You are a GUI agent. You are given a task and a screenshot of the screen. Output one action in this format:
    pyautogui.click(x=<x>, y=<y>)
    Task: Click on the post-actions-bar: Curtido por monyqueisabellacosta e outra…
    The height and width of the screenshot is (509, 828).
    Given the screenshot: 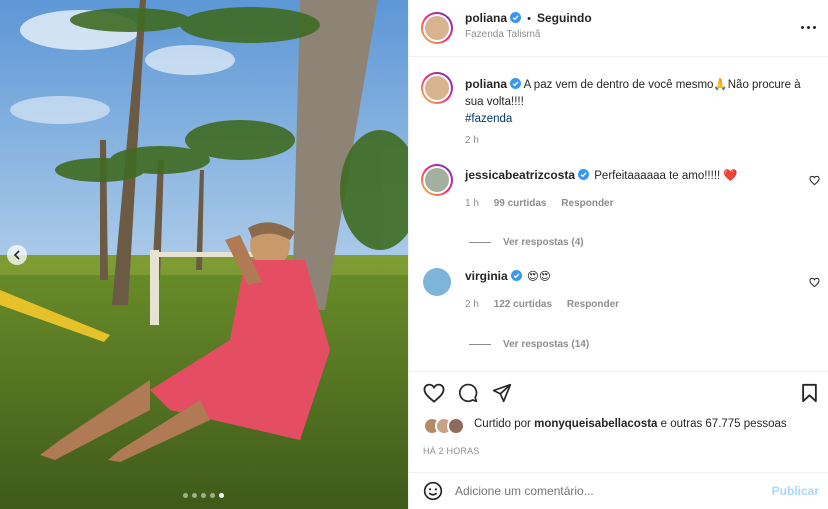 What is the action you would take?
    pyautogui.click(x=618, y=413)
    